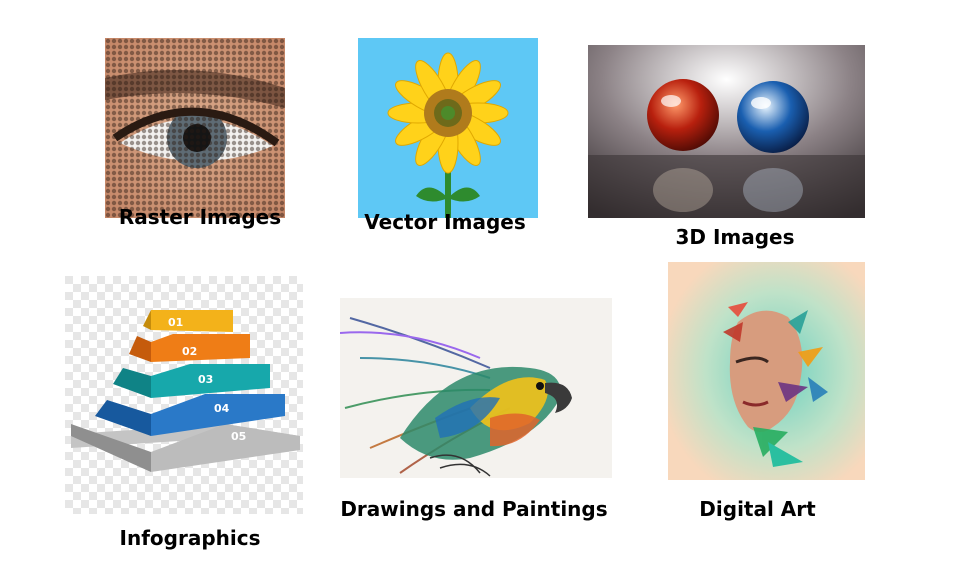 This screenshot has width=961, height=565. What do you see at coordinates (222, 408) in the screenshot?
I see `step-label-04: 04` at bounding box center [222, 408].